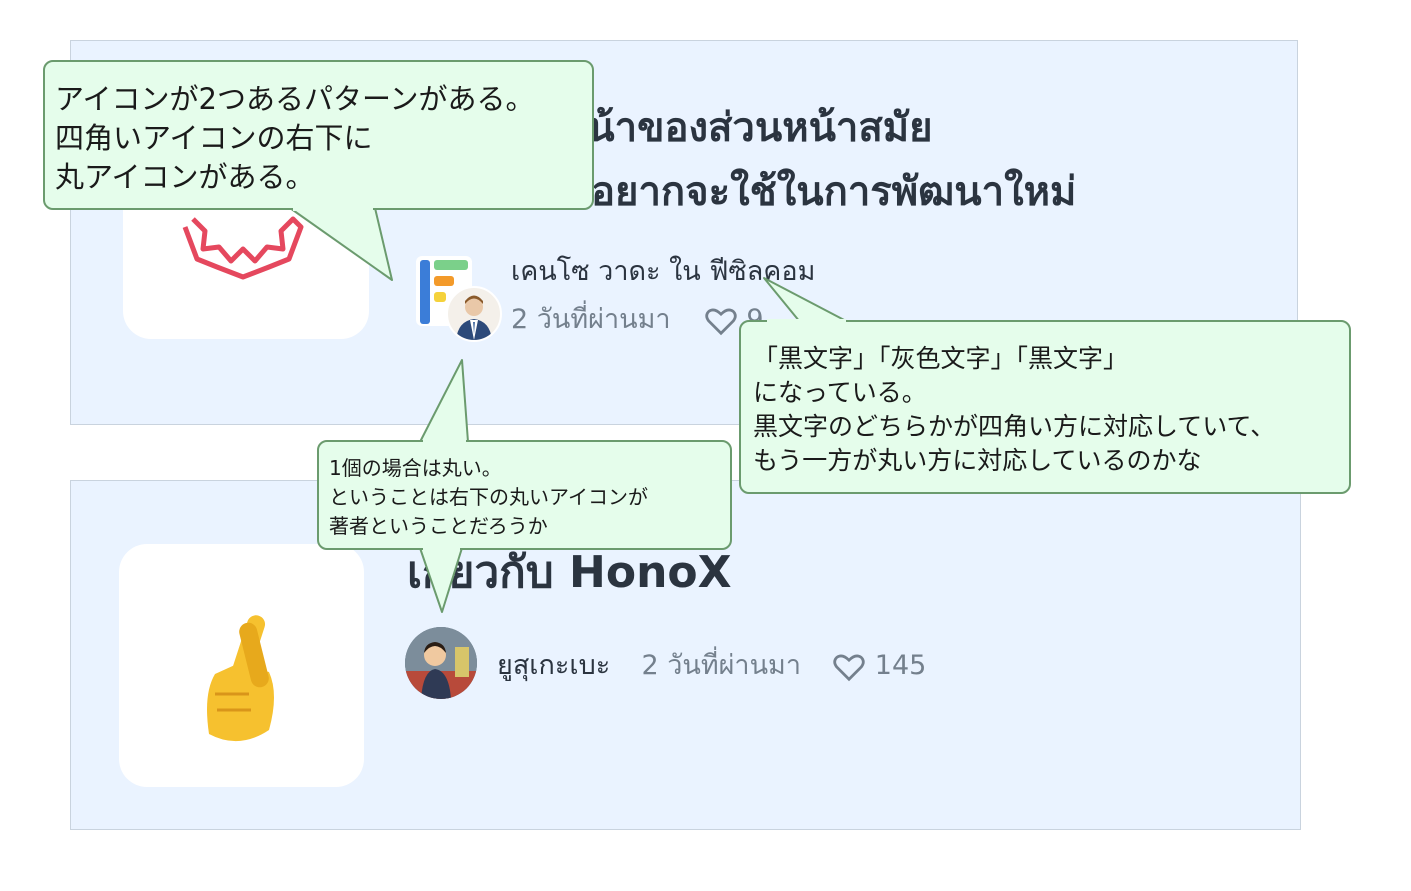 The width and height of the screenshot is (1411, 891). I want to click on child-photo-avatar-icon, so click(441, 663).